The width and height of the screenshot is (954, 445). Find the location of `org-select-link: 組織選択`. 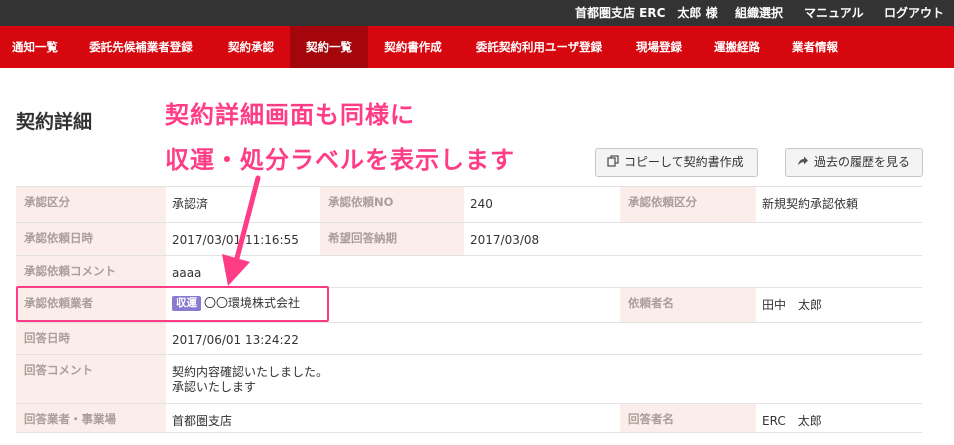

org-select-link: 組織選択 is located at coordinates (759, 13).